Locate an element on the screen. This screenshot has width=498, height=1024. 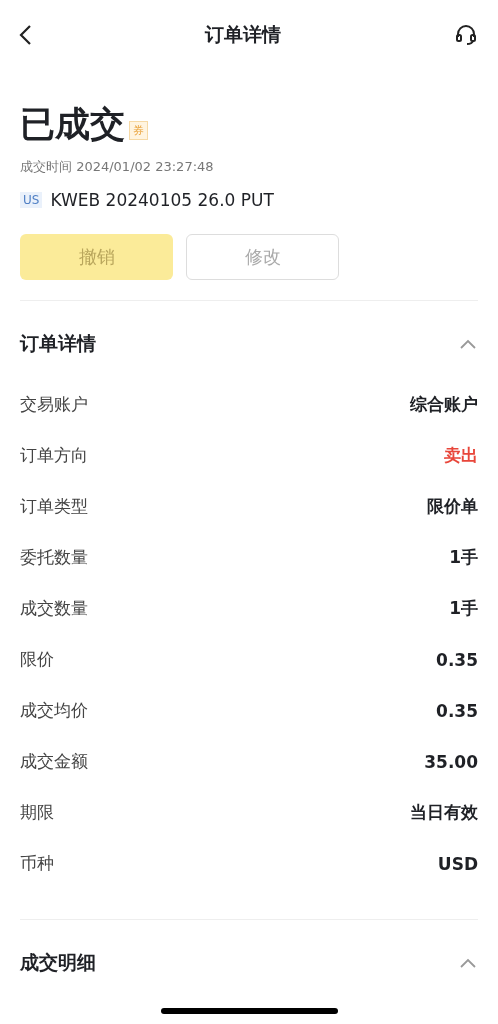
trade-time: 成交时间 2024/01/02 23:27:48 is located at coordinates (117, 167).